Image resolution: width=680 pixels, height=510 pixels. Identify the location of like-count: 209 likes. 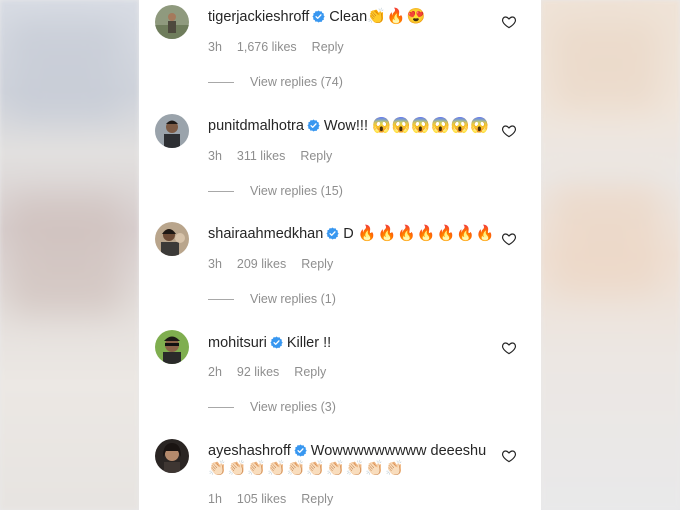
(261, 264).